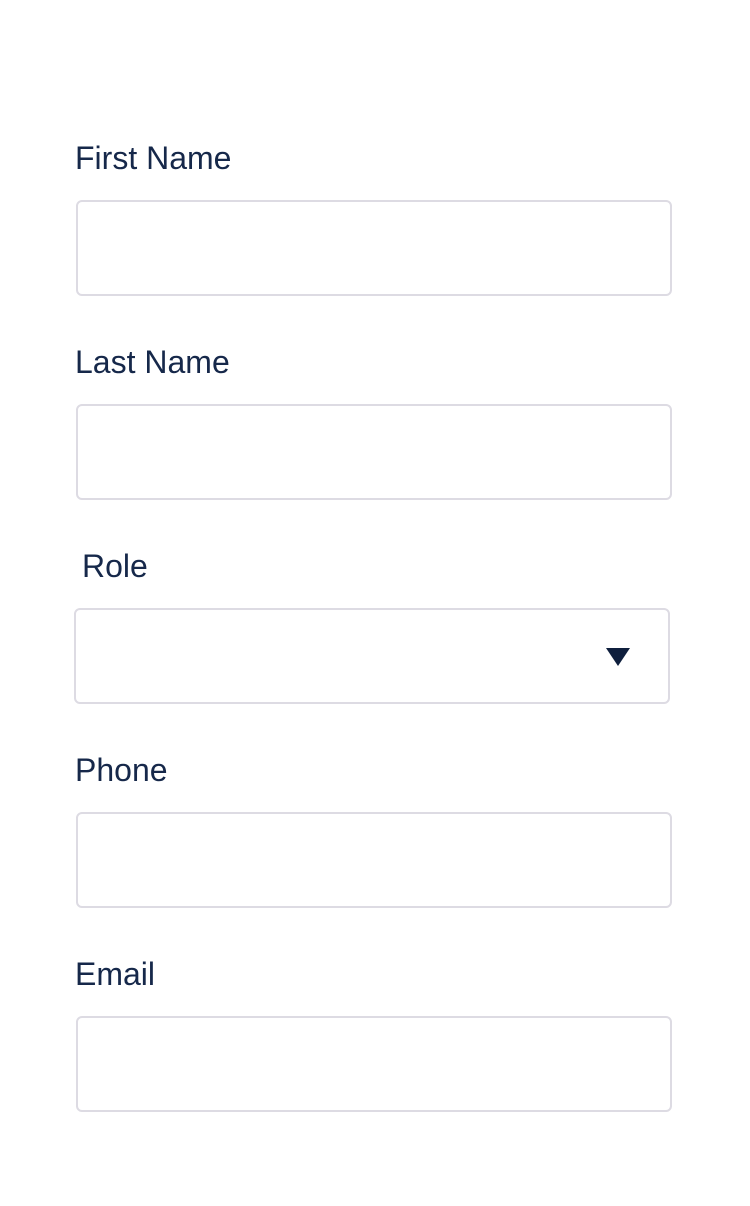  I want to click on first-name-field, so click(374, 248).